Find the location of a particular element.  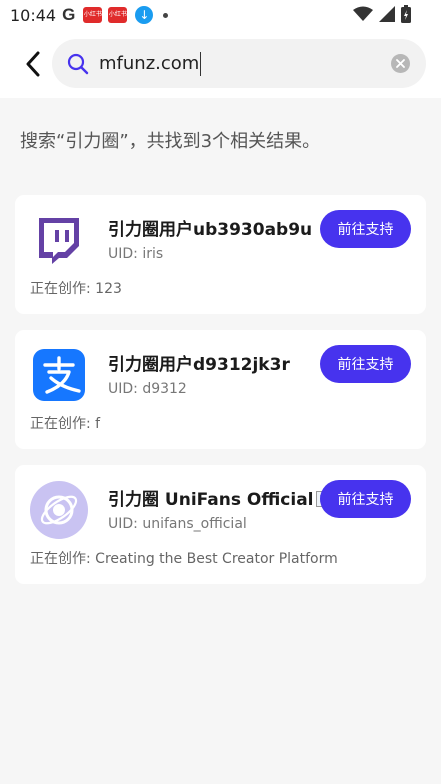

user-name: 引力圈用户d9312jk3r is located at coordinates (199, 365).